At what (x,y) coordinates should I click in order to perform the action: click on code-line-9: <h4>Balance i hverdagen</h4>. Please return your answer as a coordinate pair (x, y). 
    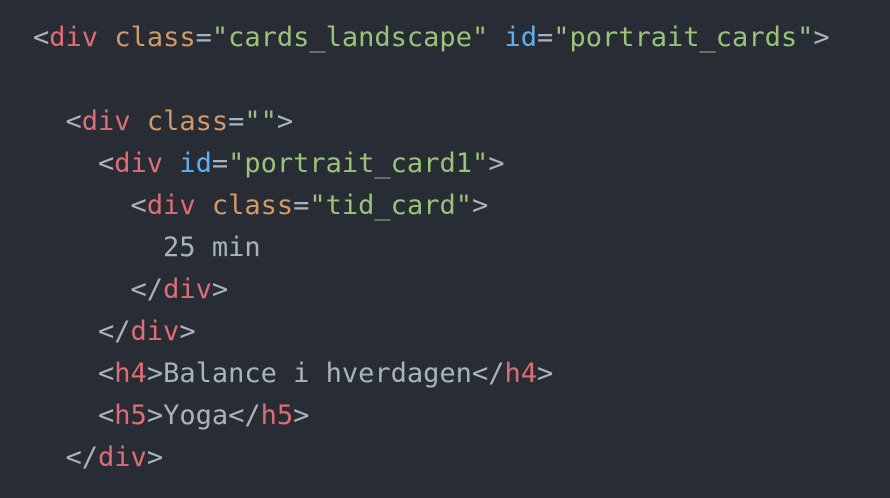
    Looking at the image, I should click on (461, 374).